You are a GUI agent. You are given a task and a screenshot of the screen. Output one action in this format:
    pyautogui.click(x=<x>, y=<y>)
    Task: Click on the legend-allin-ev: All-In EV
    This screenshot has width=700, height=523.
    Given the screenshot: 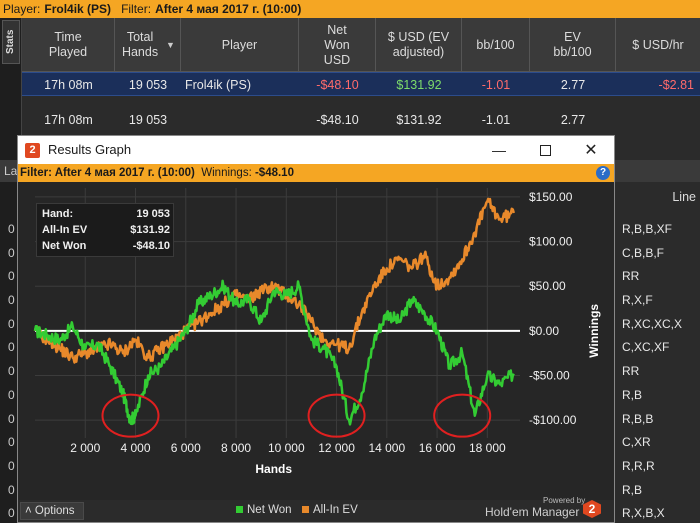 What is the action you would take?
    pyautogui.click(x=330, y=510)
    